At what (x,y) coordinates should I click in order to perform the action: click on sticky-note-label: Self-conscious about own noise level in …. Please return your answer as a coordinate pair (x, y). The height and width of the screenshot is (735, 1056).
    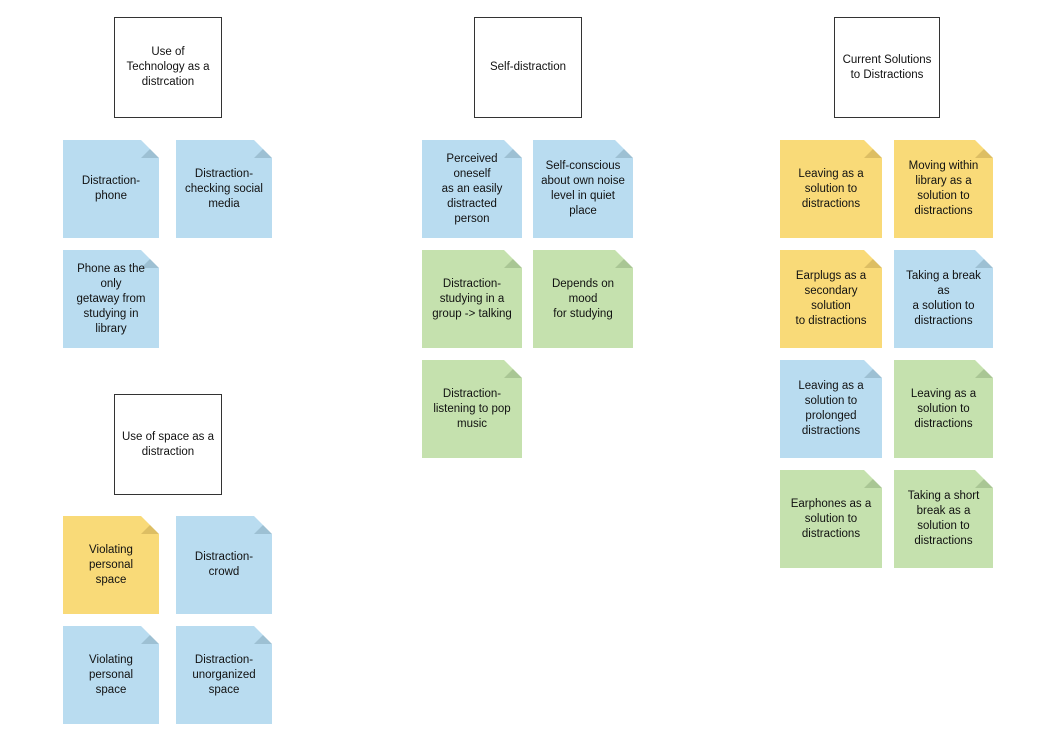
    Looking at the image, I should click on (583, 188).